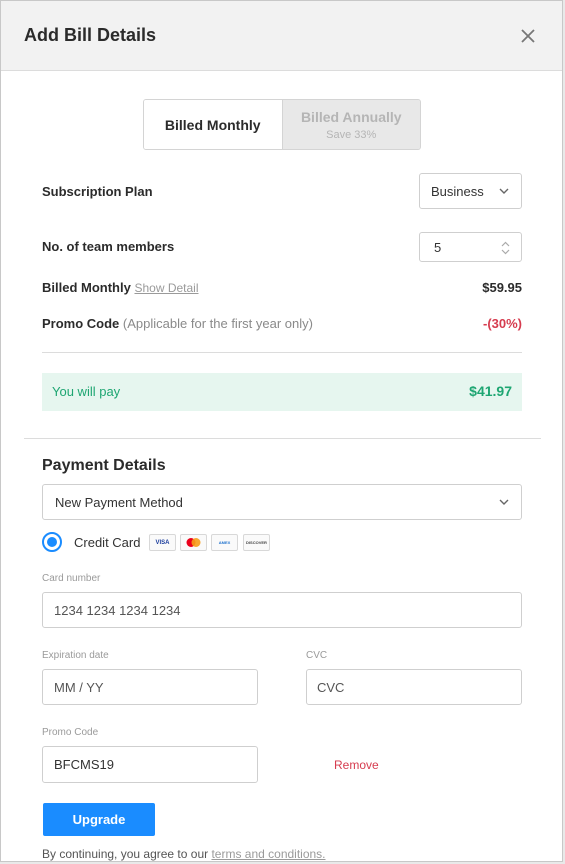 Image resolution: width=565 pixels, height=864 pixels. I want to click on expiration-date-input, so click(150, 687).